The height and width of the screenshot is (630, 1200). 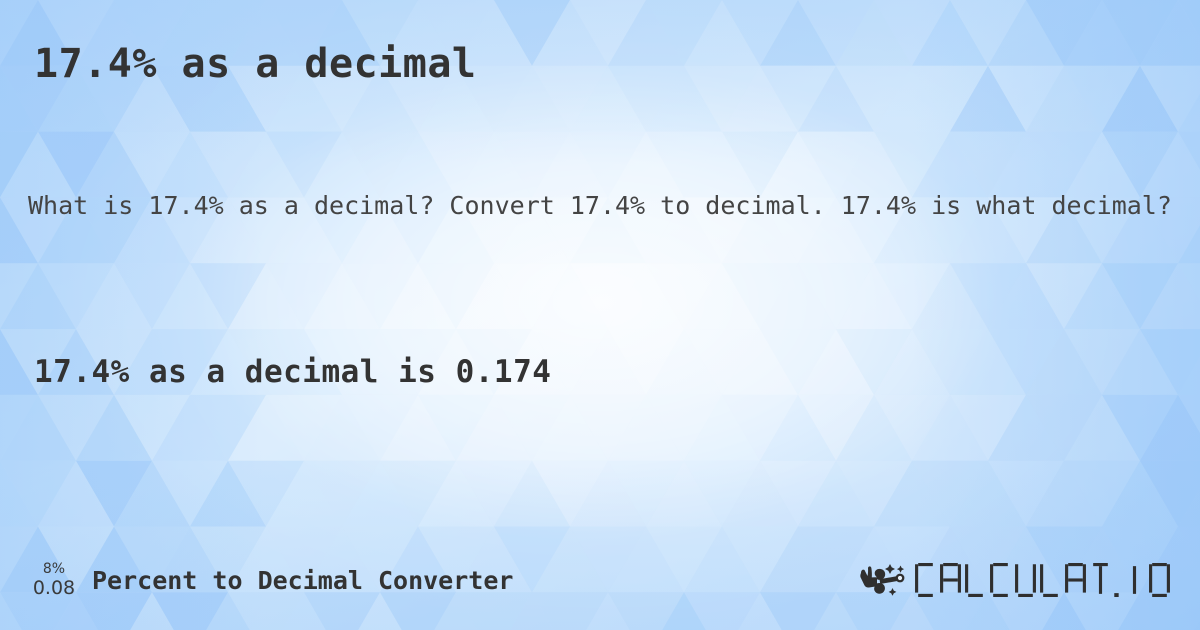 What do you see at coordinates (293, 372) in the screenshot?
I see `answer-text: 17.4% as a decimal is 0.174` at bounding box center [293, 372].